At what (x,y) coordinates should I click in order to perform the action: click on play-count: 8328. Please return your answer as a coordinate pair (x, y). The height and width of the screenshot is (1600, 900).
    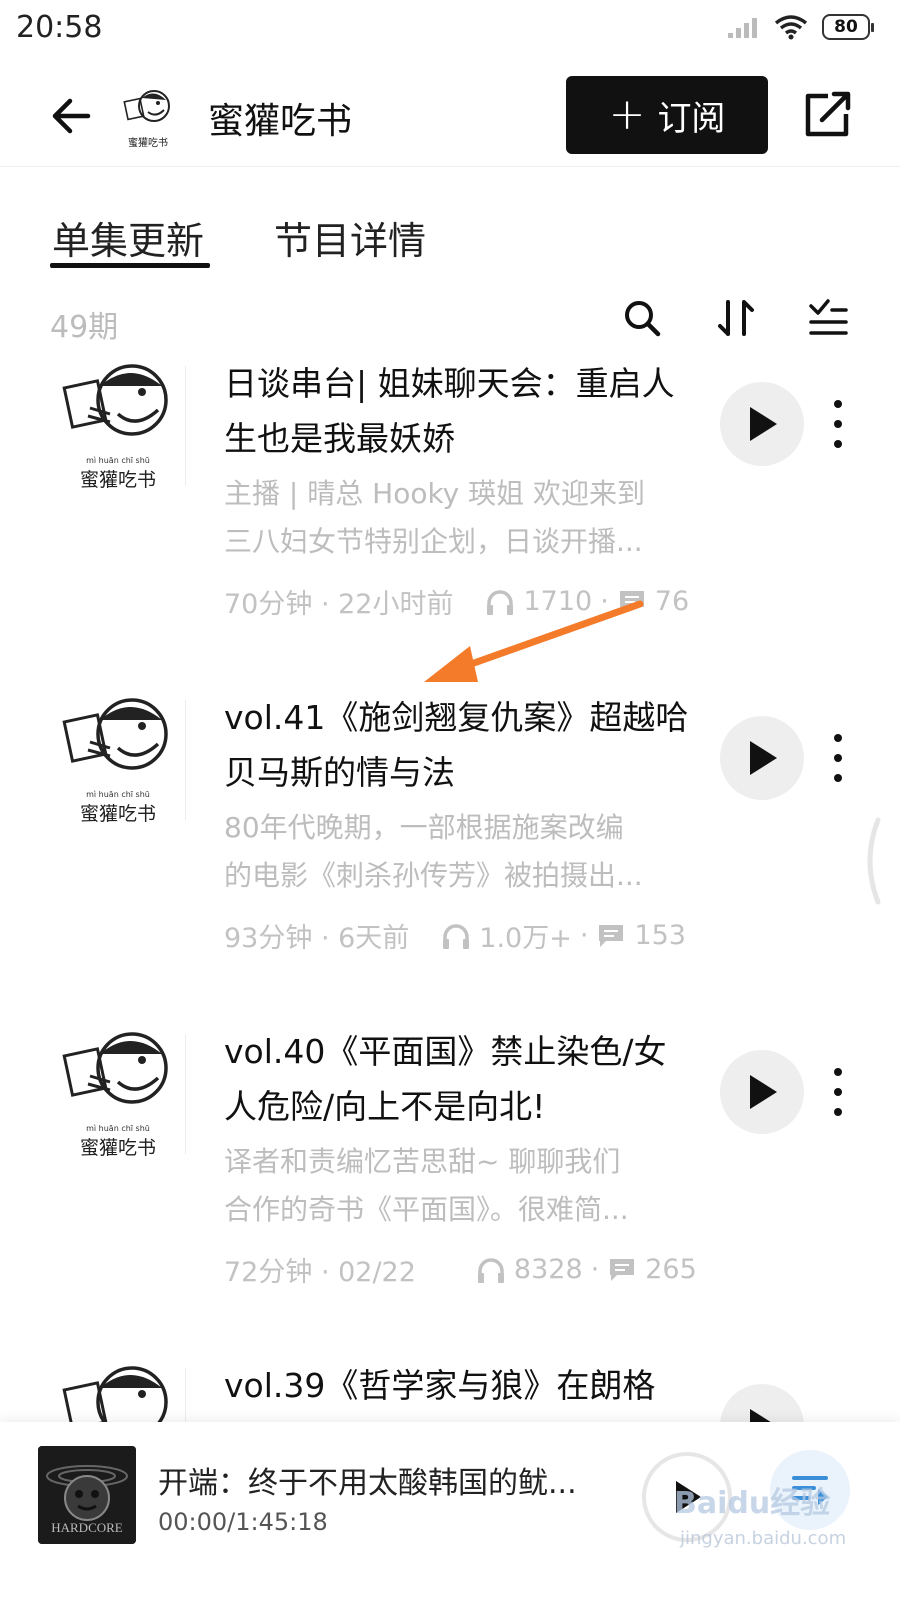
    Looking at the image, I should click on (548, 1269).